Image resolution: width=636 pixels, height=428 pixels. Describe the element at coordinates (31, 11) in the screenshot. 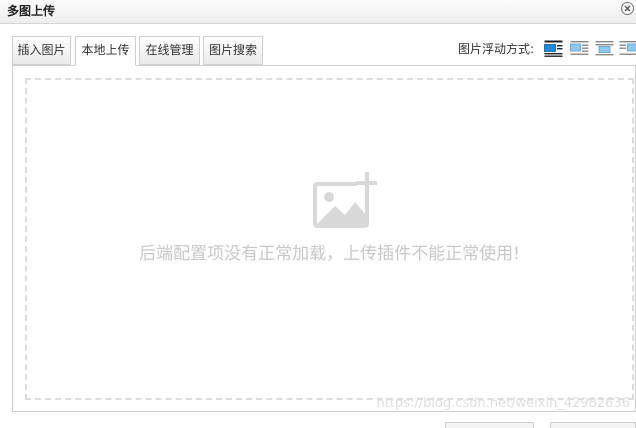

I see `dialog-title: 多图上传` at that location.